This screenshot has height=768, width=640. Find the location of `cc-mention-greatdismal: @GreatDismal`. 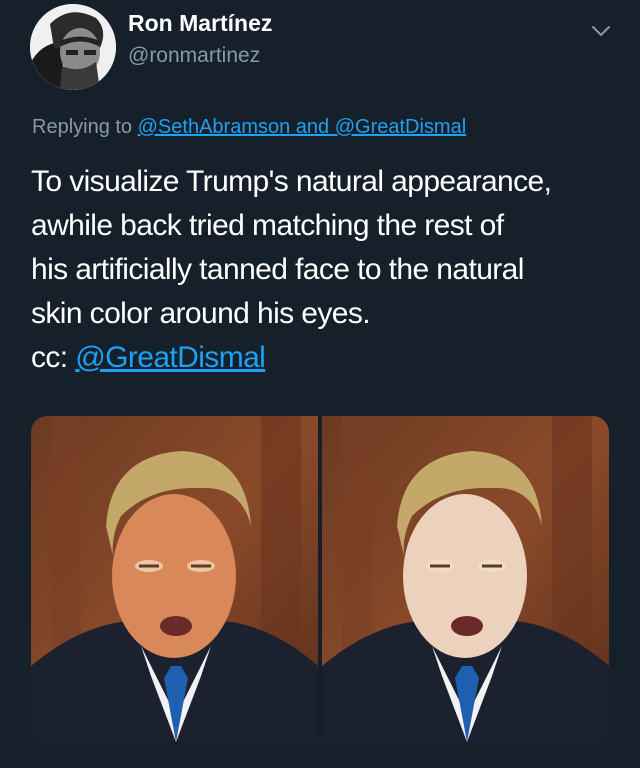

cc-mention-greatdismal: @GreatDismal is located at coordinates (170, 357).